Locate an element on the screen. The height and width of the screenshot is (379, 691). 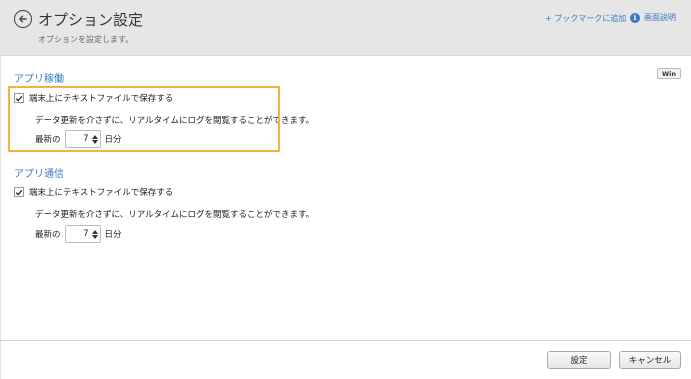
app-communication-days-stepper: 7 is located at coordinates (82, 234).